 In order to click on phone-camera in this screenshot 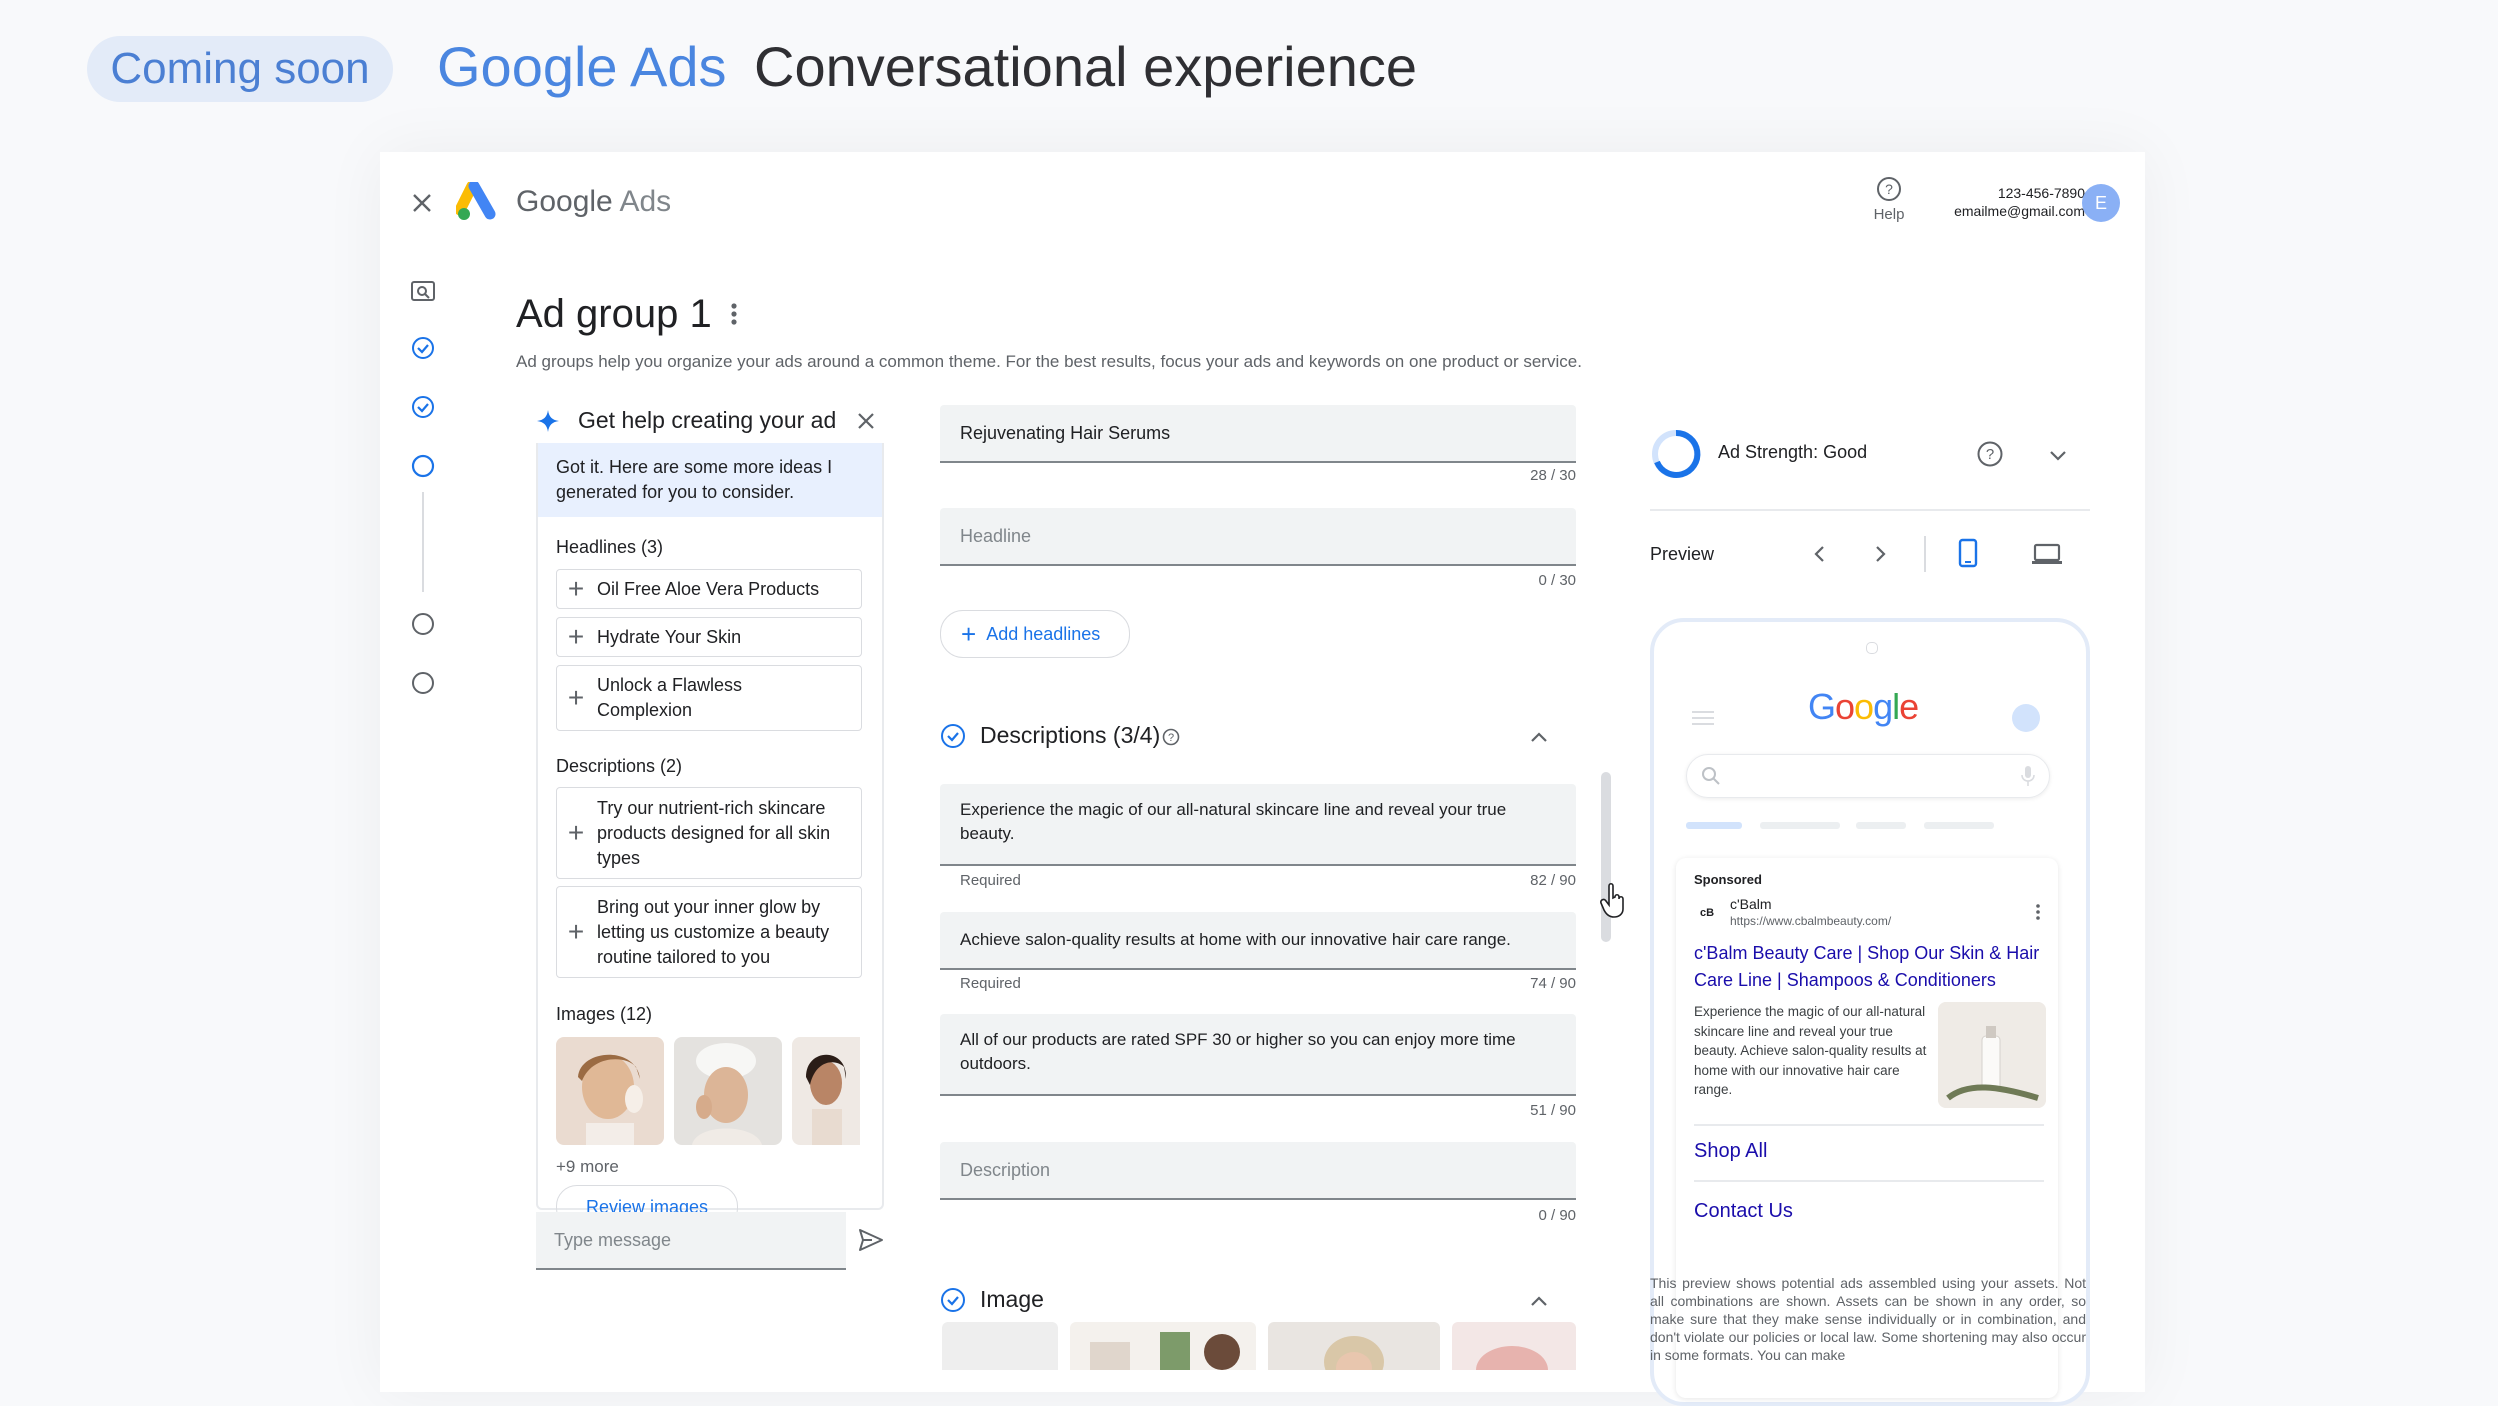, I will do `click(1872, 648)`.